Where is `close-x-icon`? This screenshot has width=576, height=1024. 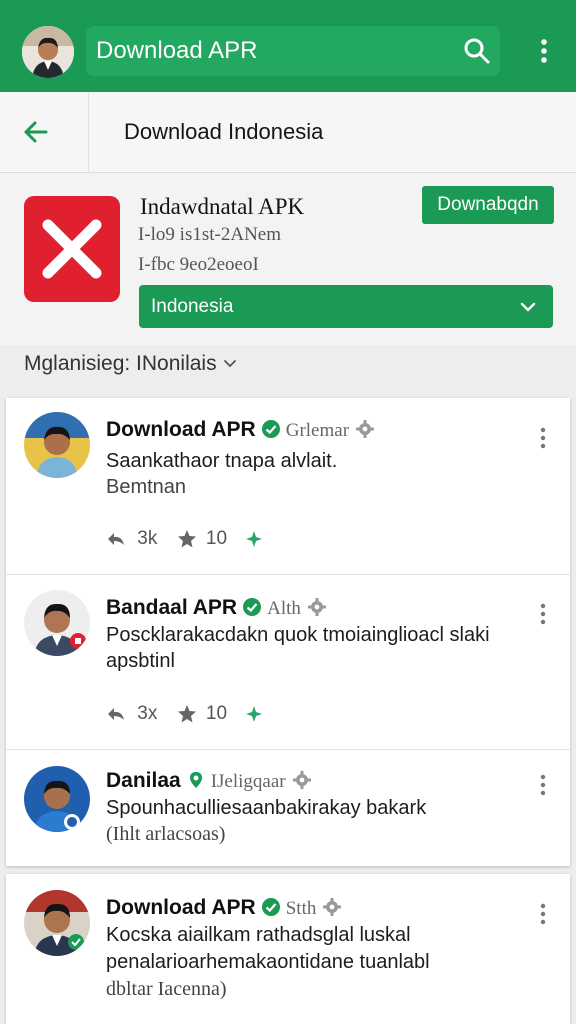 close-x-icon is located at coordinates (72, 249).